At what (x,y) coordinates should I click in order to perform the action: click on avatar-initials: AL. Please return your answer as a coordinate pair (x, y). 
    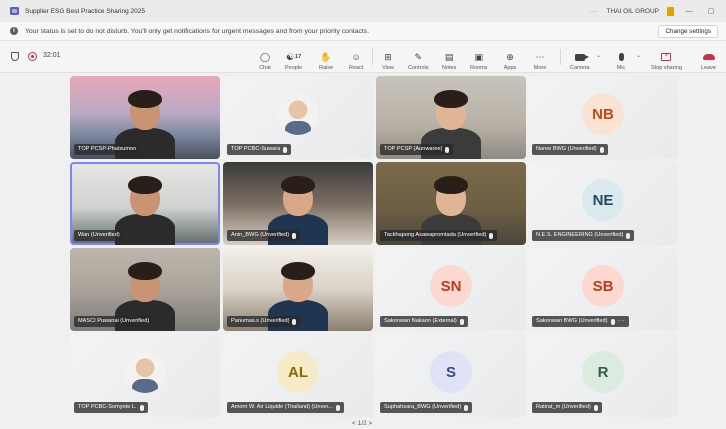
    Looking at the image, I should click on (298, 372).